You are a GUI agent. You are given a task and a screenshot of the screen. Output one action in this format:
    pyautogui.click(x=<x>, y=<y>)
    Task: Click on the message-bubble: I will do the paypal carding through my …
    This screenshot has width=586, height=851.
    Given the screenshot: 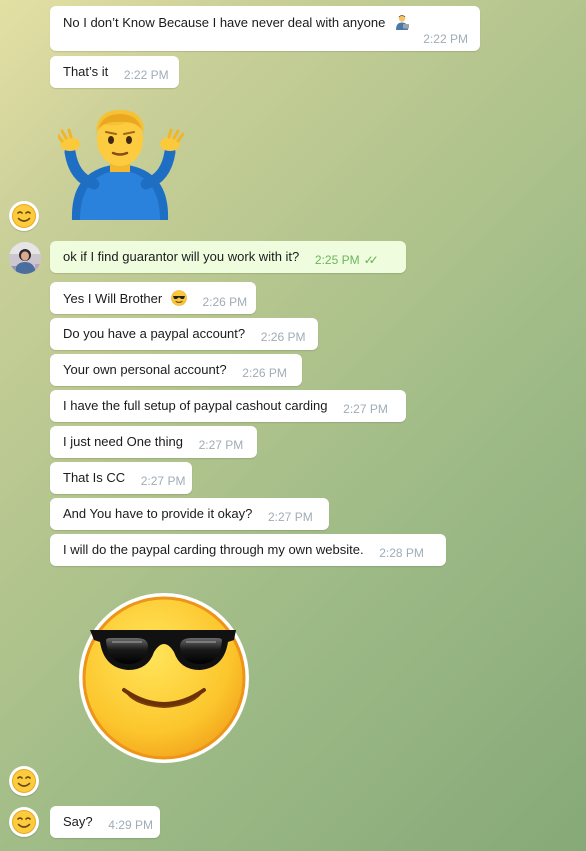 What is the action you would take?
    pyautogui.click(x=248, y=550)
    